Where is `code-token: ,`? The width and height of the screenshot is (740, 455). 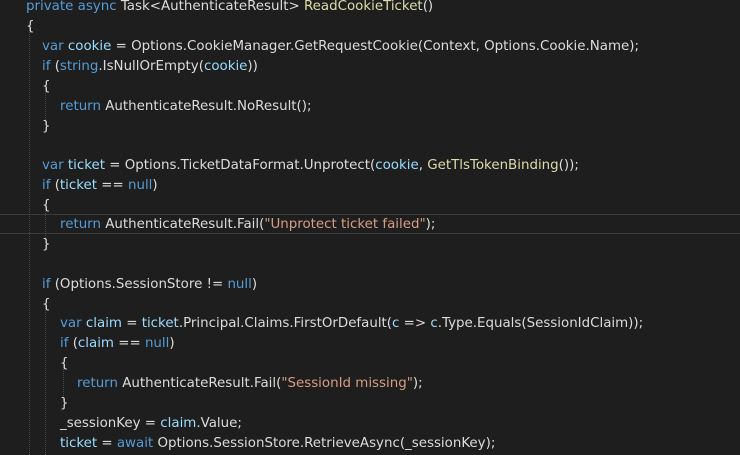 code-token: , is located at coordinates (423, 165).